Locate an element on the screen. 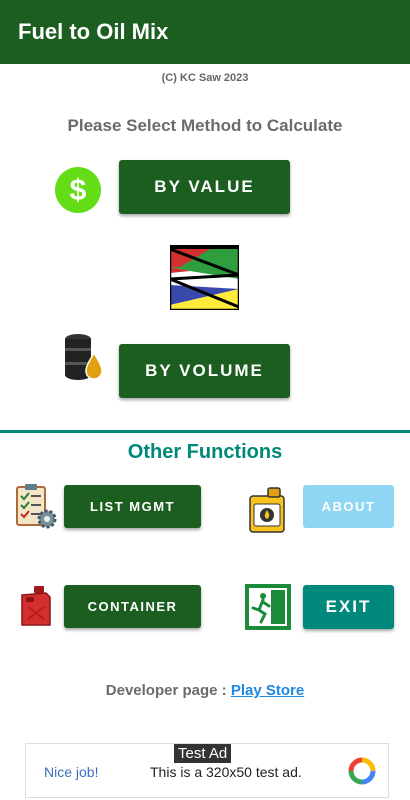 The height and width of the screenshot is (800, 410). by-value-button: BY VALUE is located at coordinates (204, 187).